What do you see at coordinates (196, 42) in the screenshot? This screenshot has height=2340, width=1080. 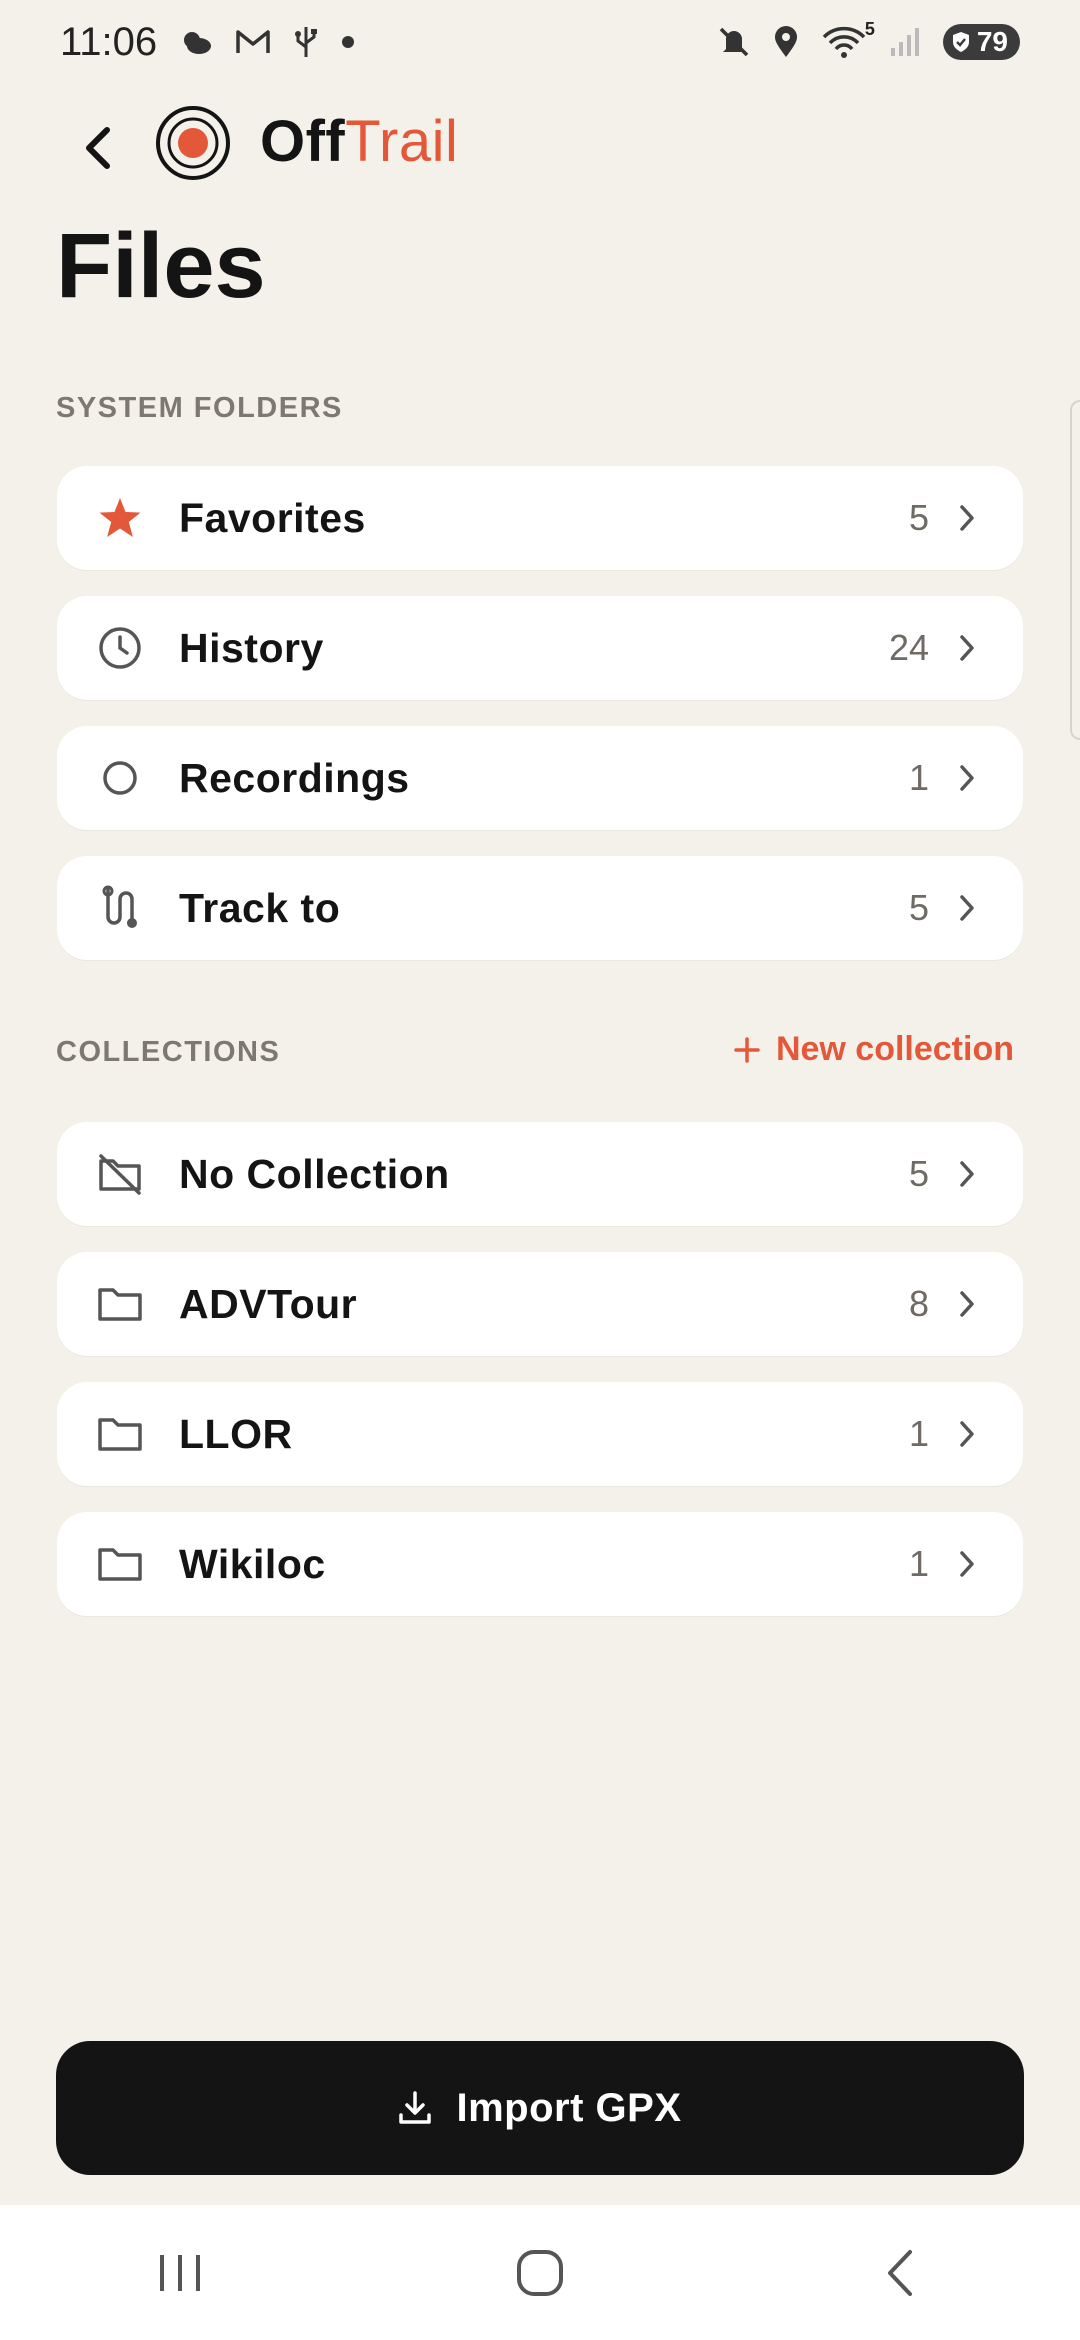 I see `weather-icon` at bounding box center [196, 42].